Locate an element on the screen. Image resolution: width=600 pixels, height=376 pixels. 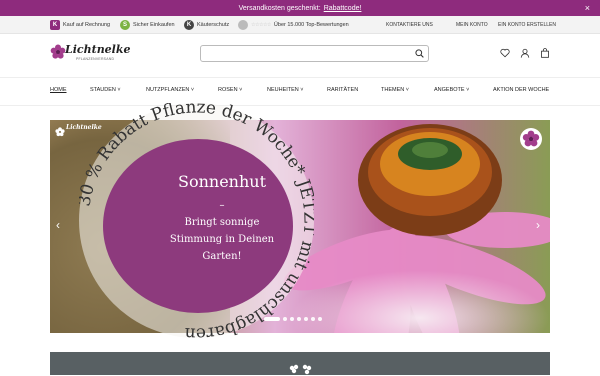
heart-icon is located at coordinates (505, 53).